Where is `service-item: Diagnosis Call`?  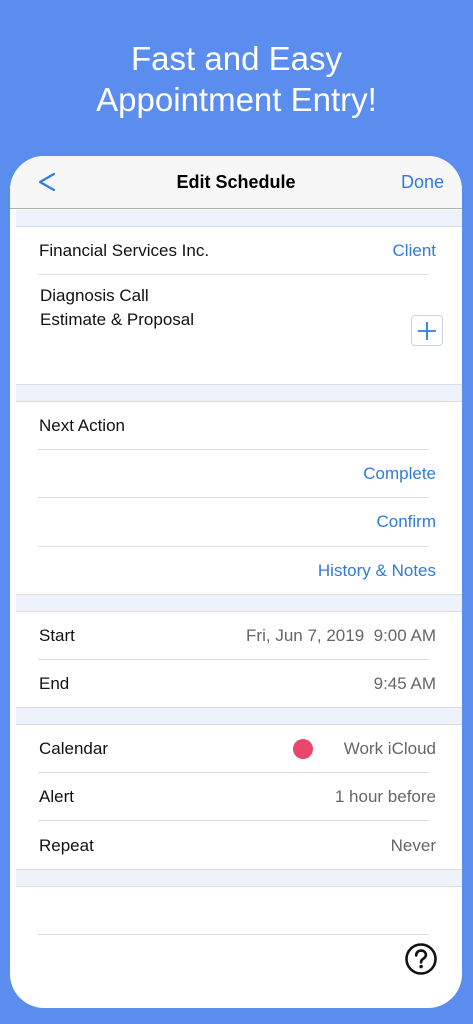
service-item: Diagnosis Call is located at coordinates (94, 296).